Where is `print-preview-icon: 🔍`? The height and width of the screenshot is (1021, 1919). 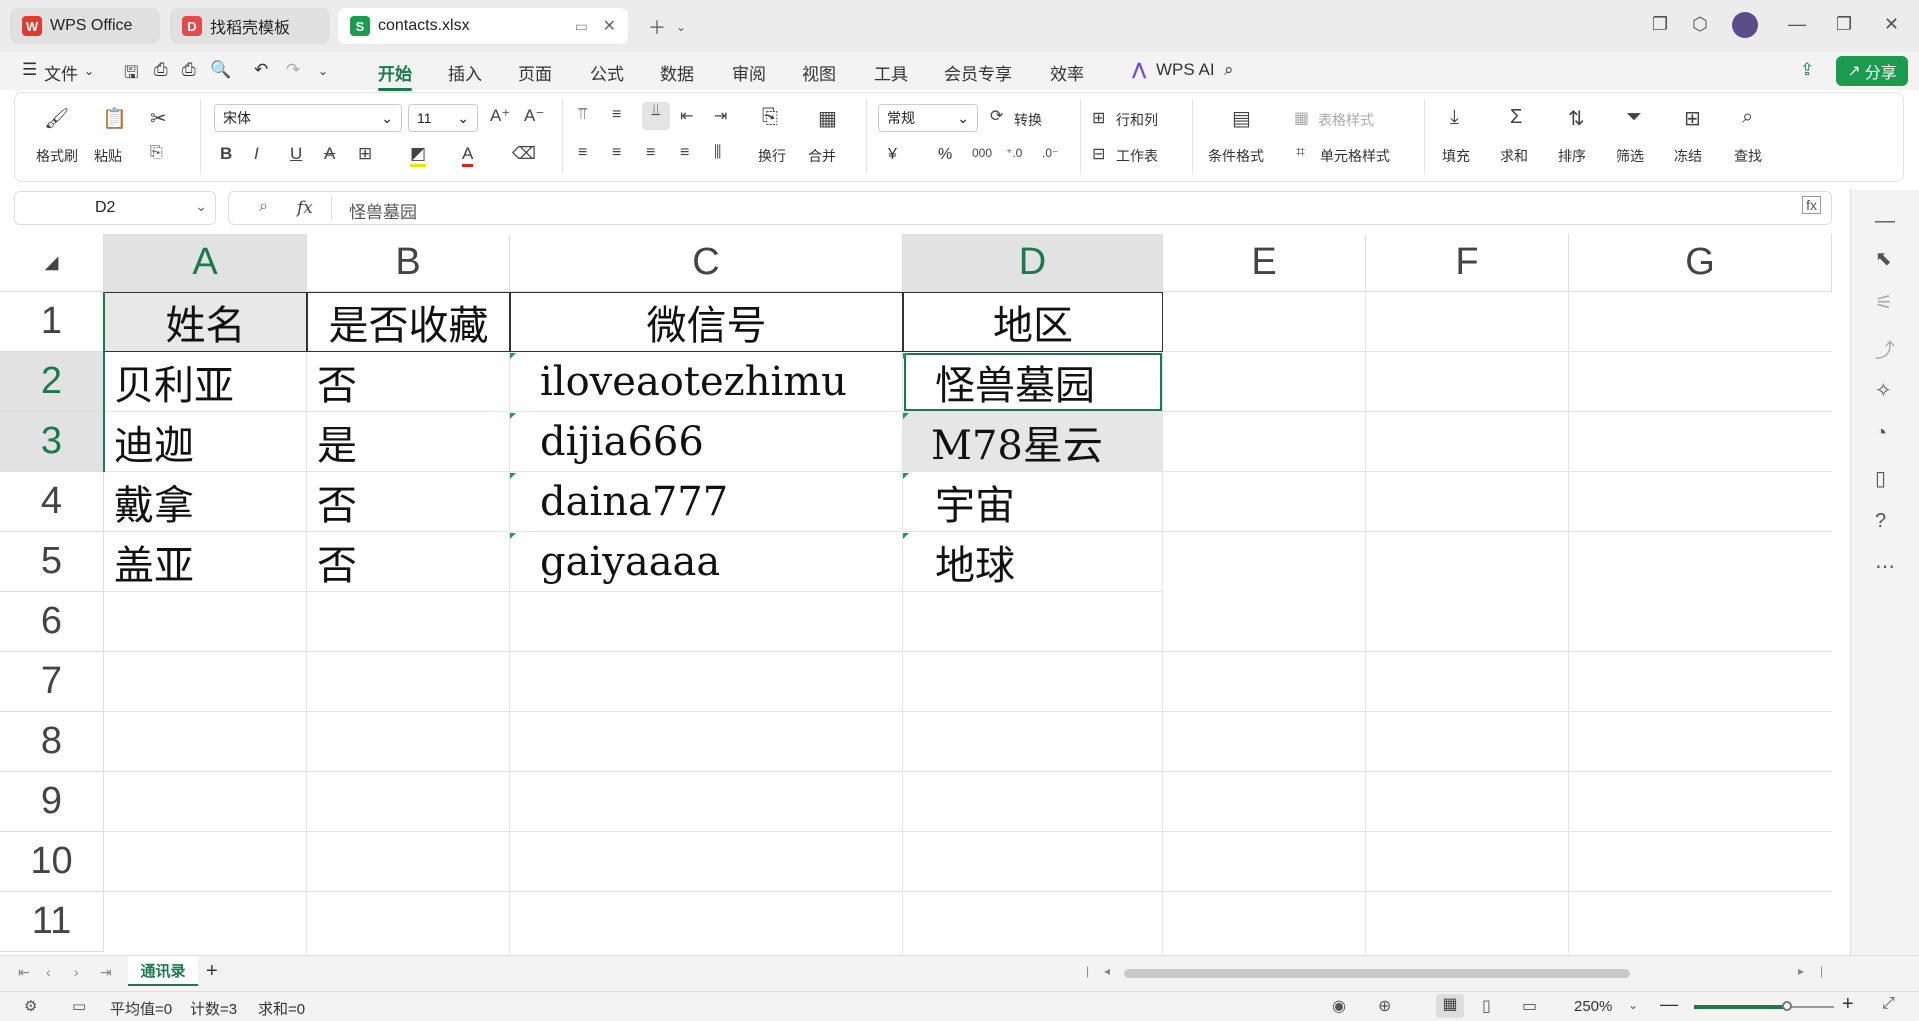
print-preview-icon: 🔍 is located at coordinates (220, 70).